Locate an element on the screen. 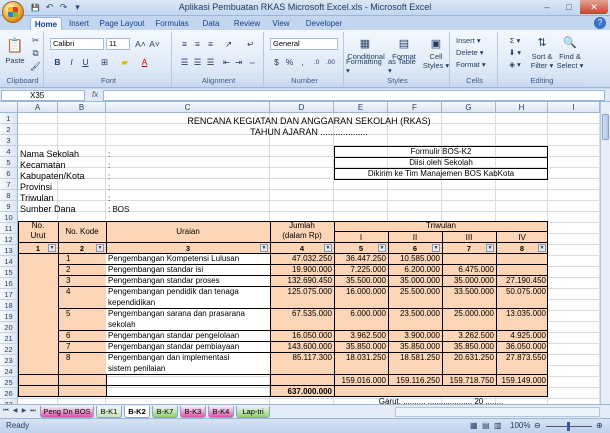 Image resolution: width=610 pixels, height=433 pixels. row-header-12: 12 is located at coordinates (9, 239).